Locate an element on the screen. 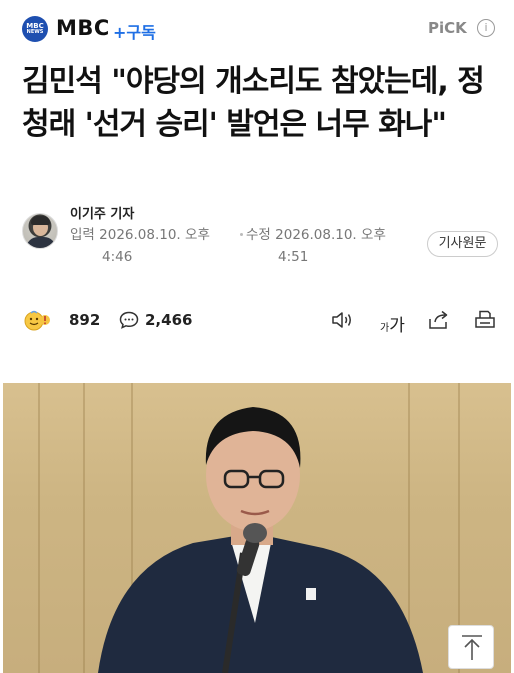 The height and width of the screenshot is (673, 514). subscribe-button: +구독 is located at coordinates (134, 31).